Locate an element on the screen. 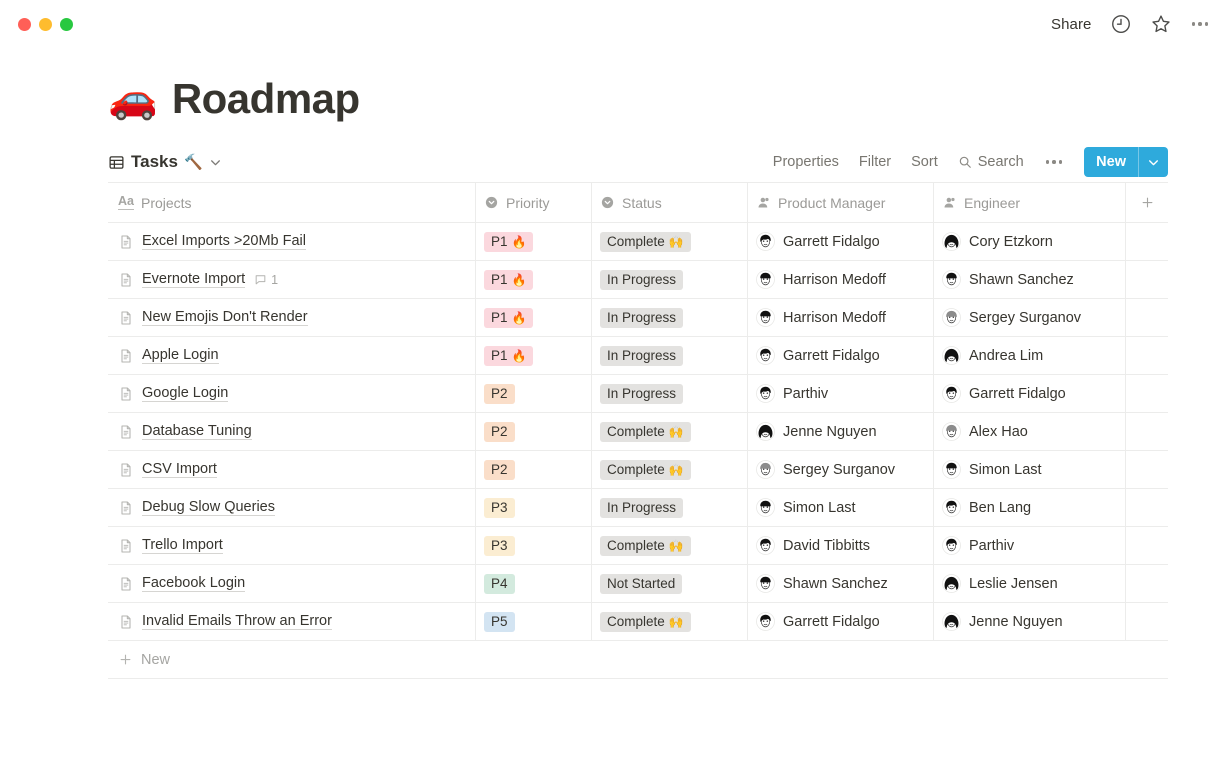 The width and height of the screenshot is (1228, 768). column-header-product-manager: Product Manager is located at coordinates (841, 202).